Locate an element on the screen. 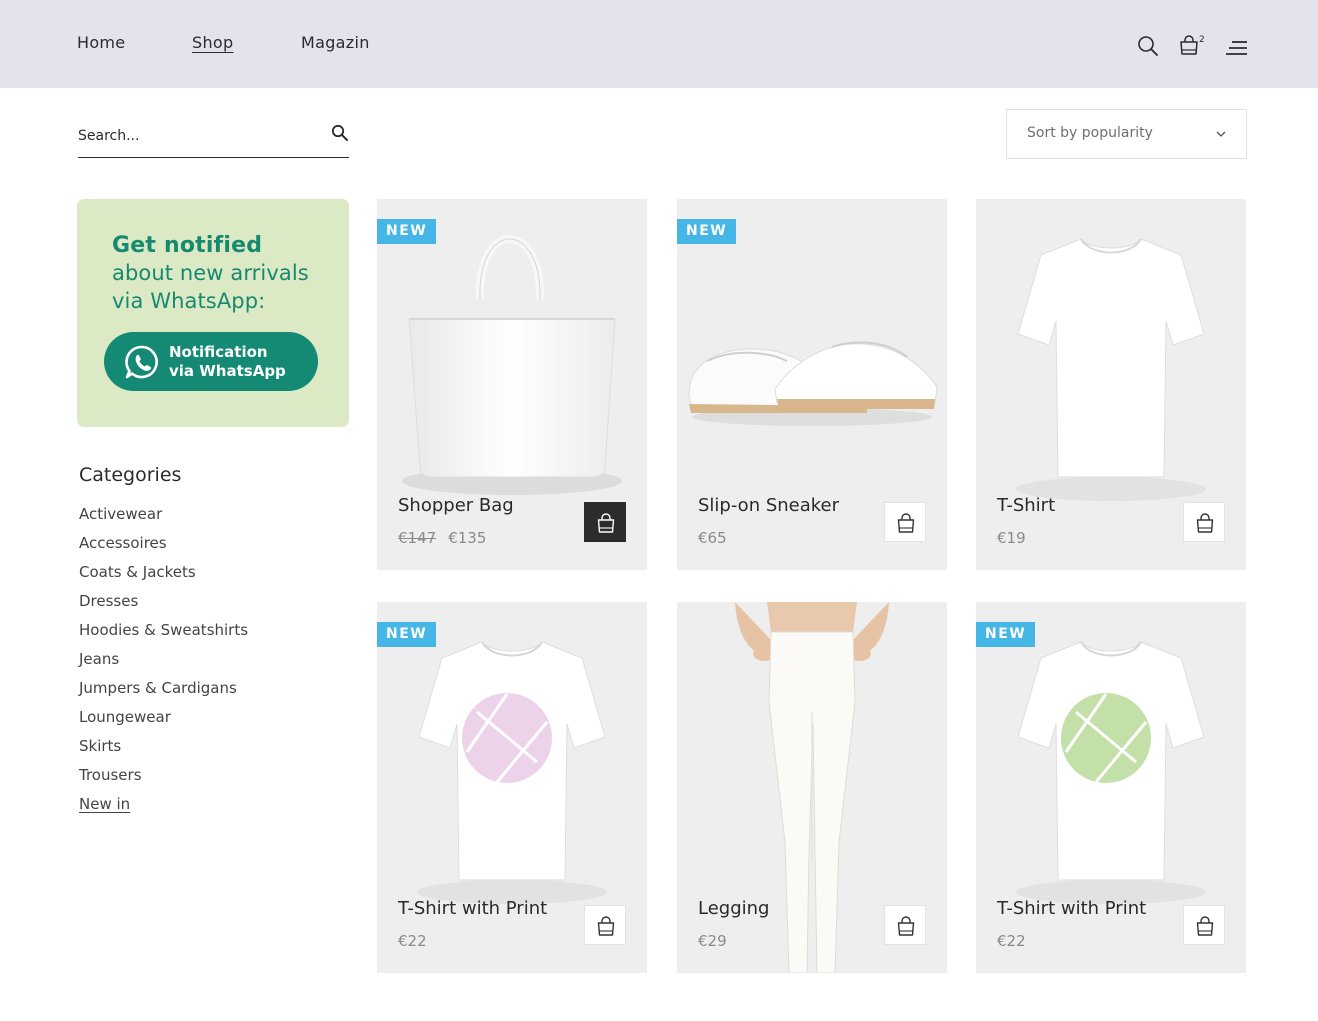  product-name: Legging is located at coordinates (733, 908).